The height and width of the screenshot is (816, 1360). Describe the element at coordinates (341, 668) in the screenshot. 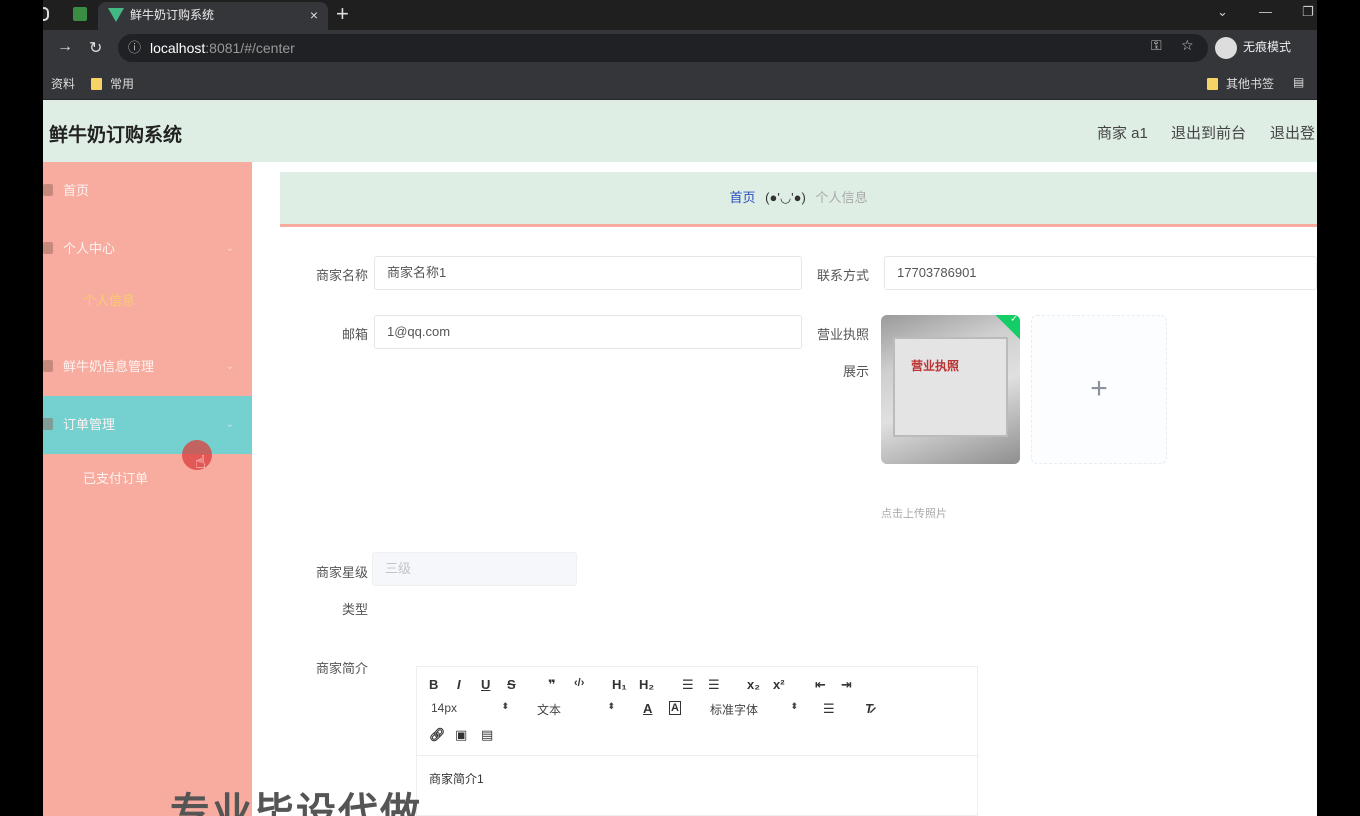

I see `intro-label: 商家简介` at that location.